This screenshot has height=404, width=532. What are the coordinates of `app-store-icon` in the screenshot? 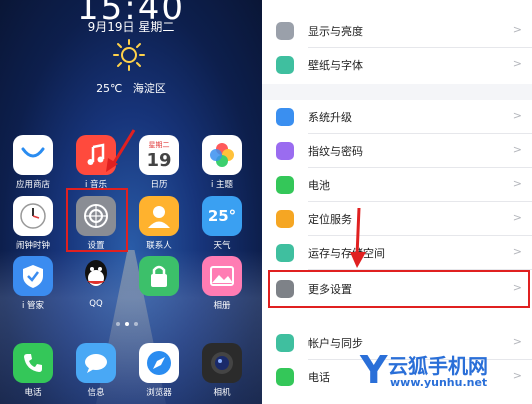 It's located at (33, 155).